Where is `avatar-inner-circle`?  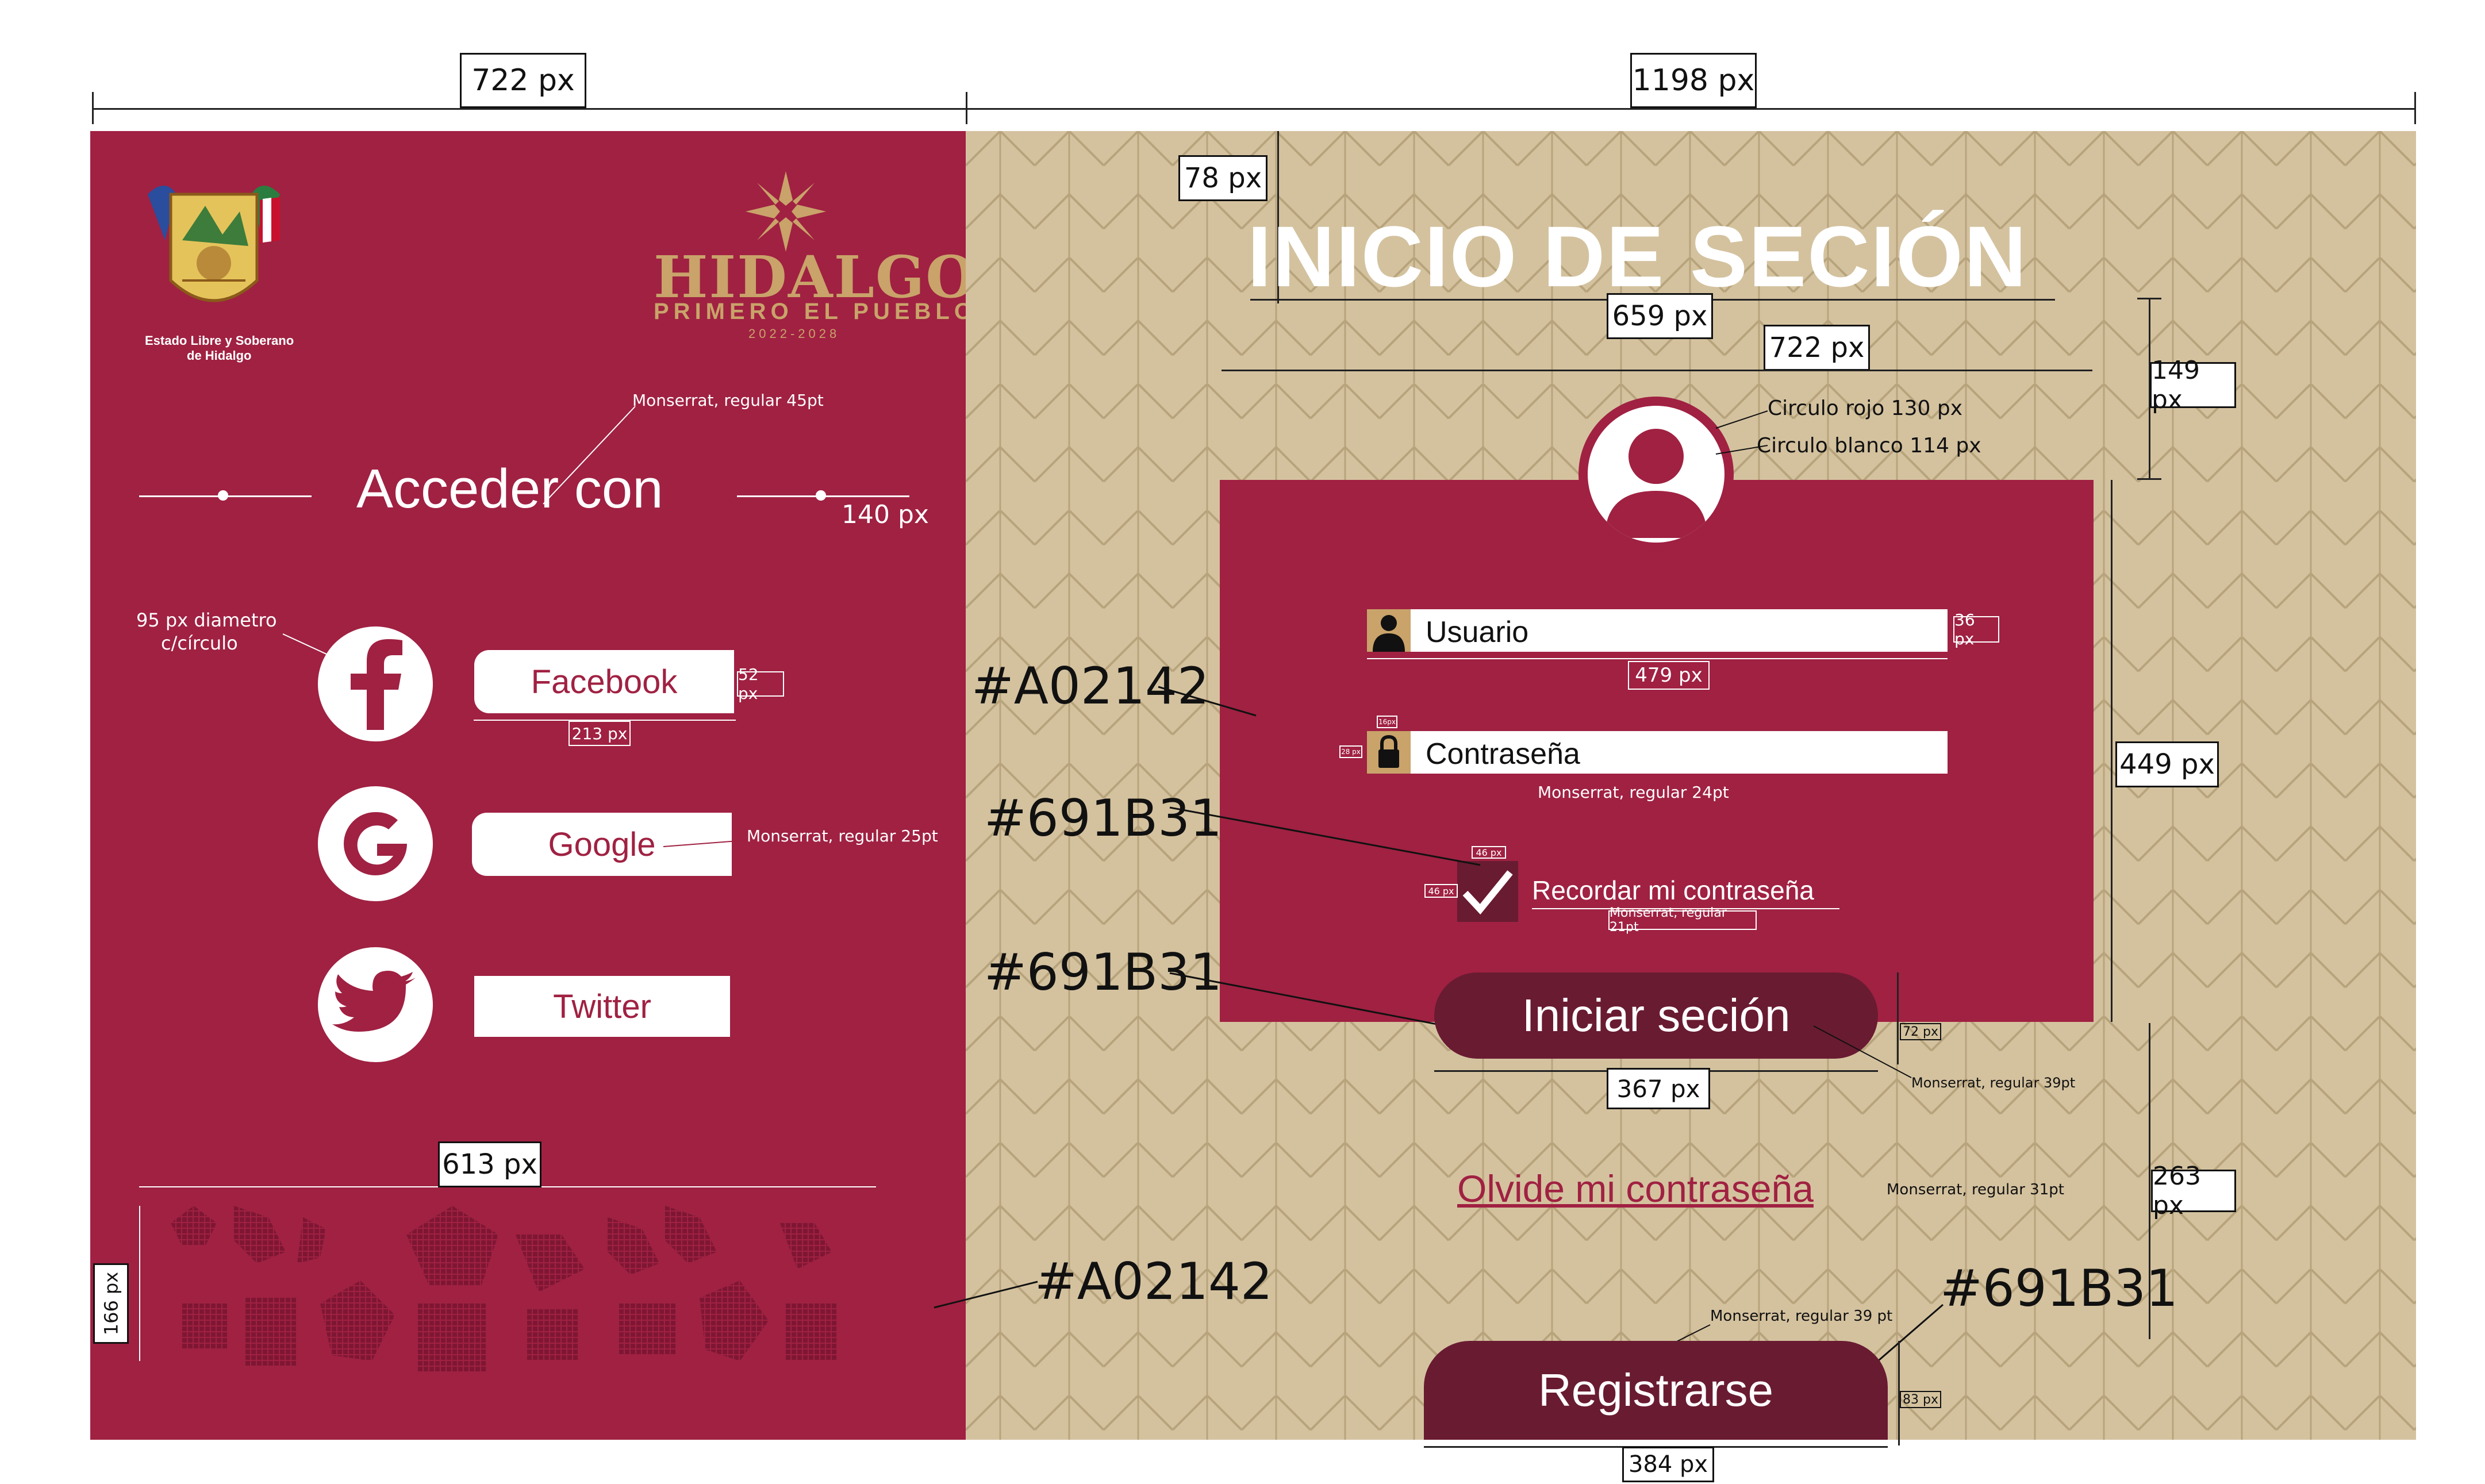
avatar-inner-circle is located at coordinates (1656, 474).